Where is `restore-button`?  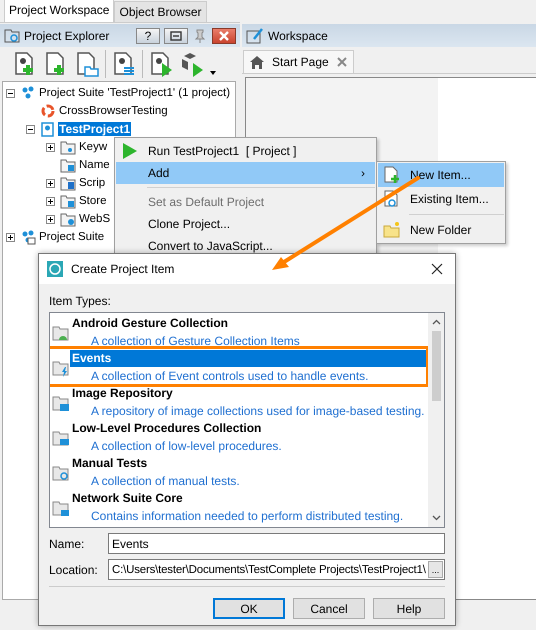 restore-button is located at coordinates (176, 36).